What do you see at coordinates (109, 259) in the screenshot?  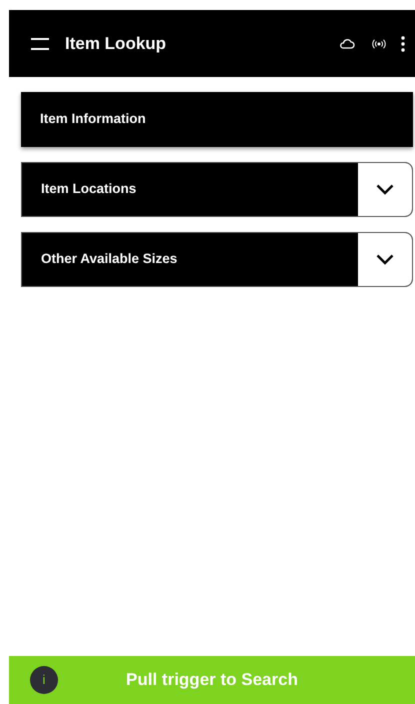 I see `section-title: Other Available Sizes` at bounding box center [109, 259].